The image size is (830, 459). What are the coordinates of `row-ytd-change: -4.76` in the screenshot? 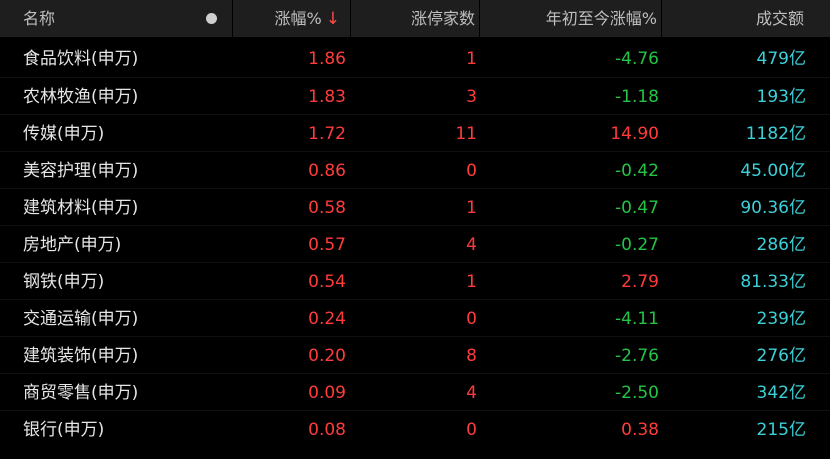 It's located at (637, 59).